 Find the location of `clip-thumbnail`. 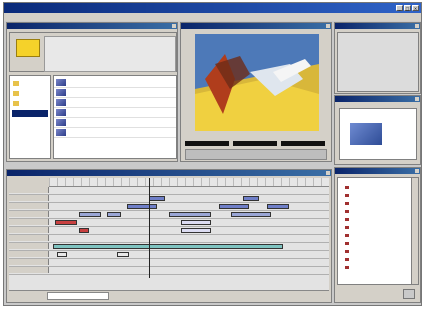

clip-thumbnail is located at coordinates (61, 132).